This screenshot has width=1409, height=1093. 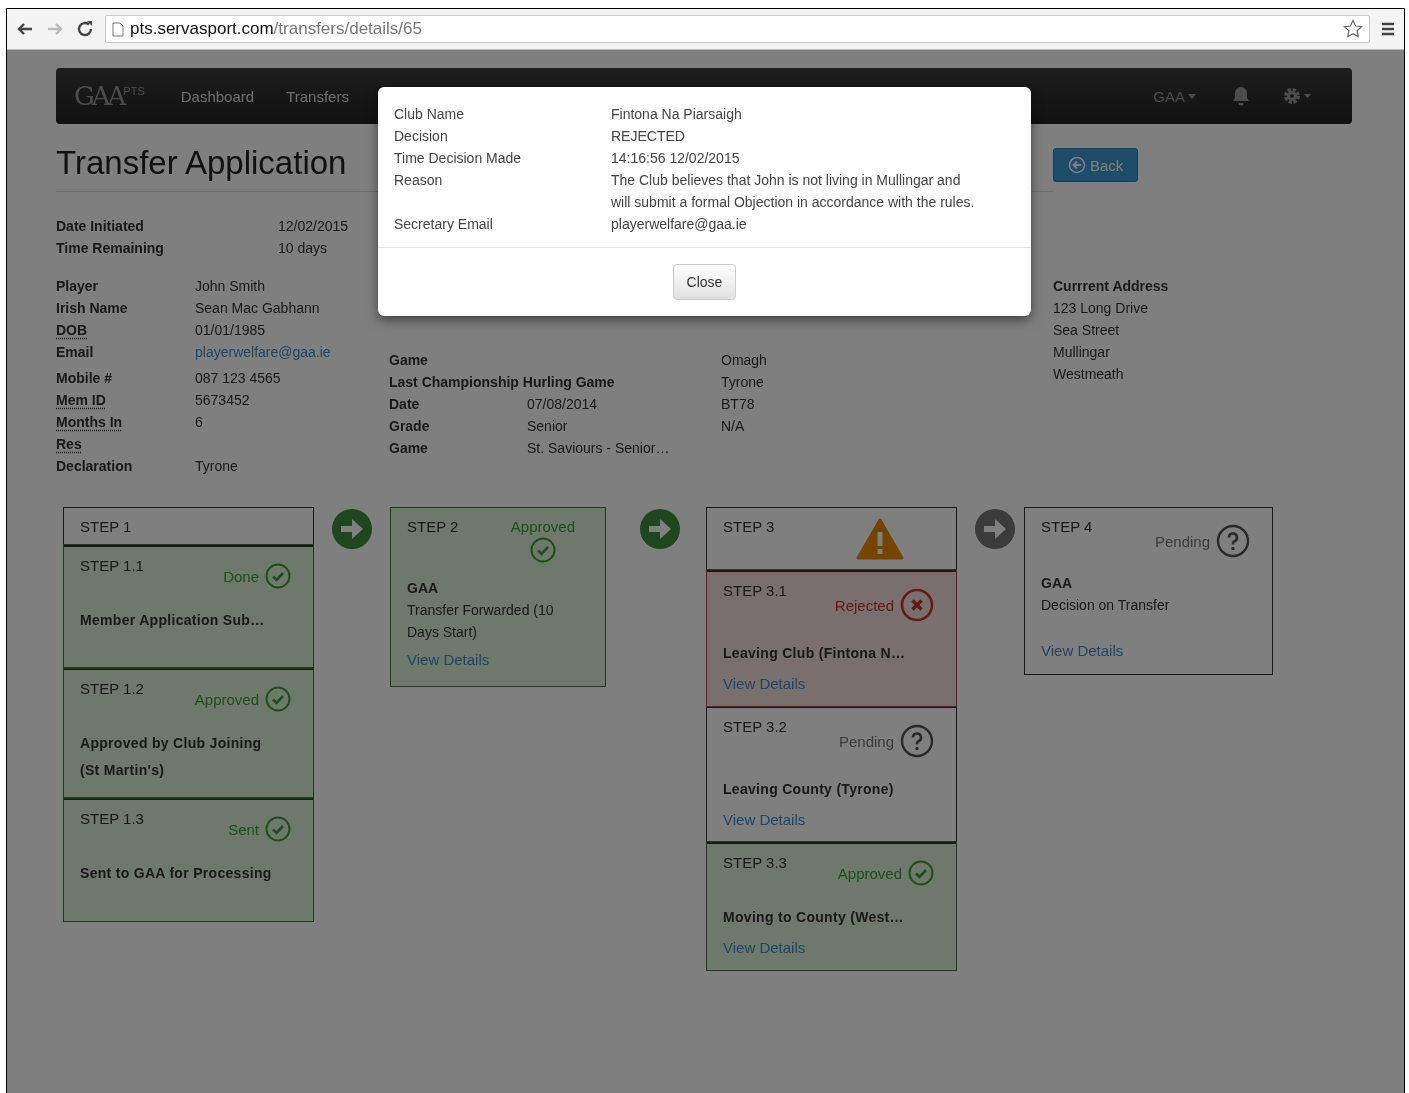 I want to click on detail-value: playerwelfare@gaa.ie, so click(x=679, y=224).